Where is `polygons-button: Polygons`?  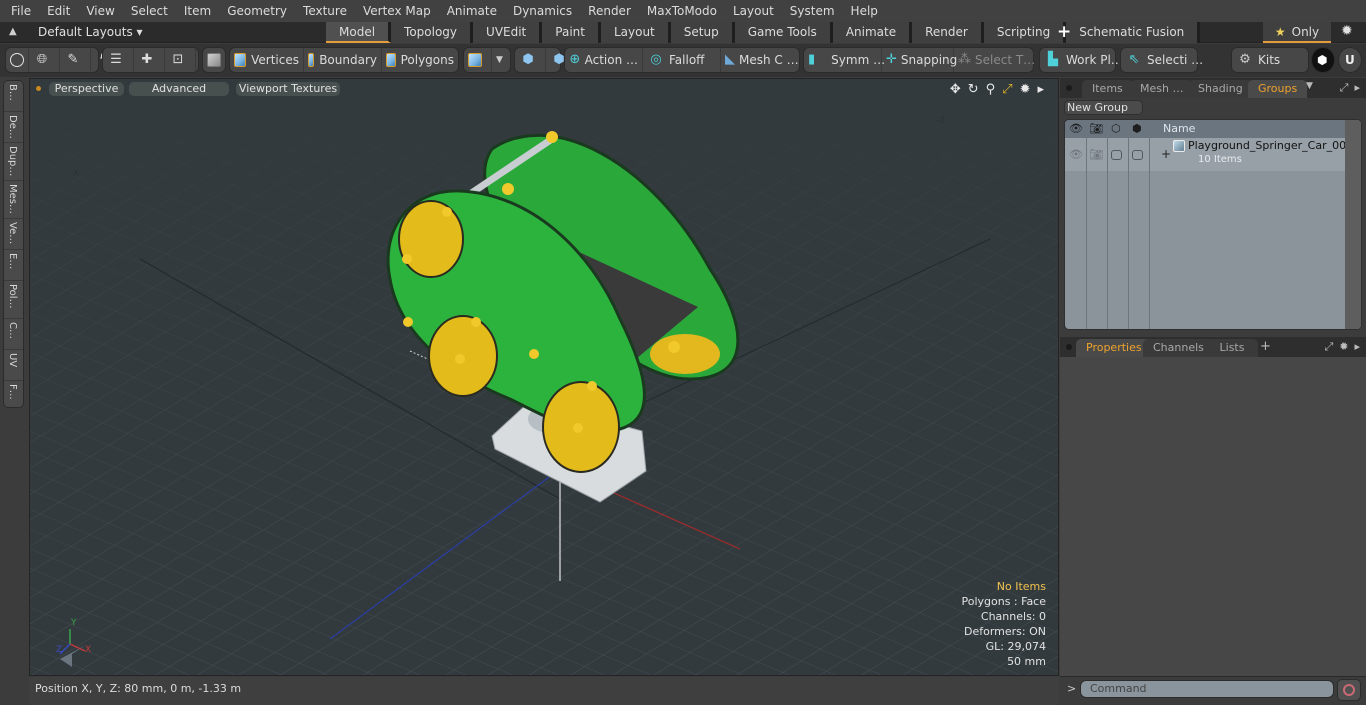
polygons-button: Polygons is located at coordinates (420, 60).